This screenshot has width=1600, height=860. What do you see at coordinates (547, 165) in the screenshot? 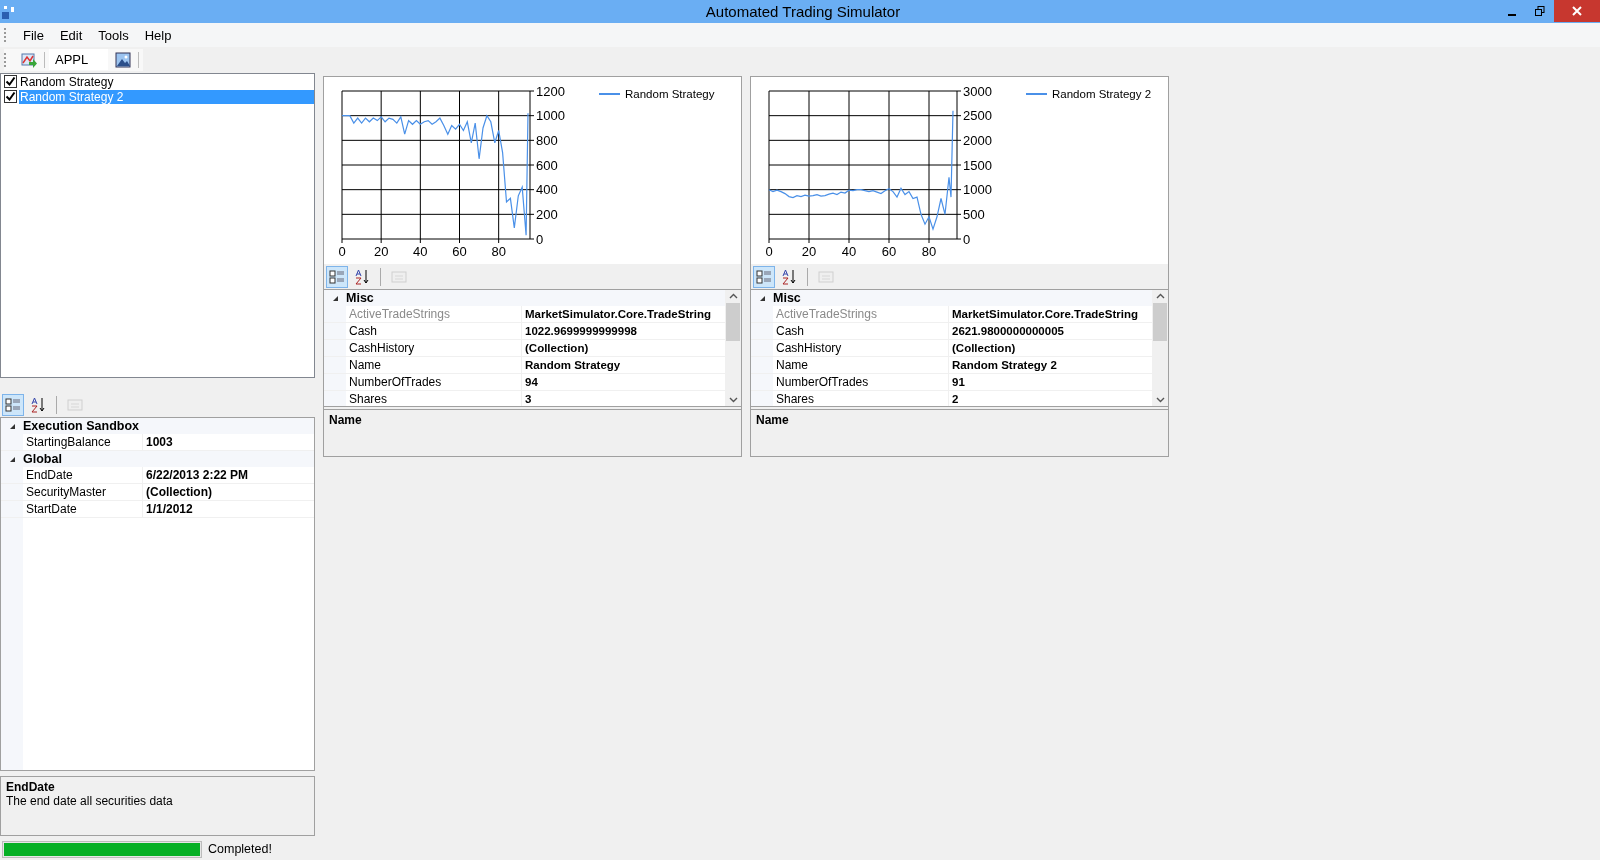
I see `y-tick-label: 600` at bounding box center [547, 165].